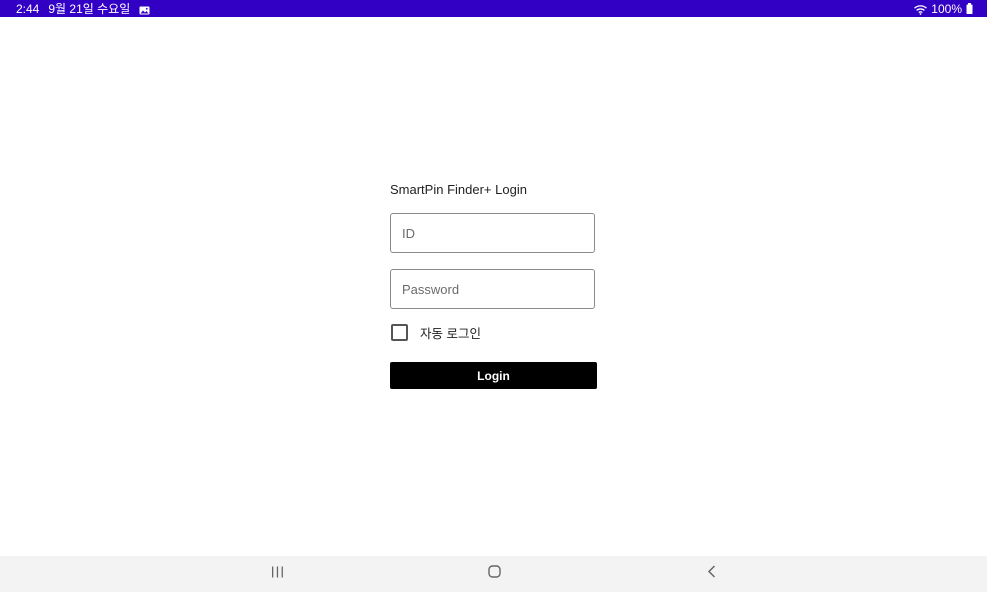 This screenshot has width=987, height=592. I want to click on recents-icon, so click(277, 574).